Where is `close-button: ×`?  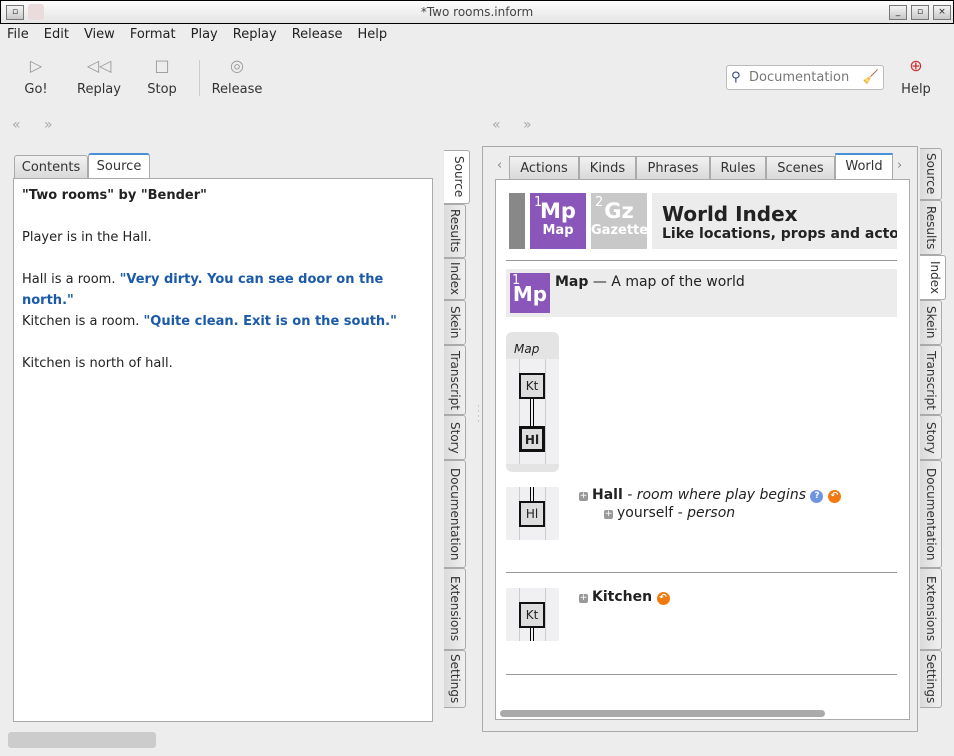
close-button: × is located at coordinates (942, 12).